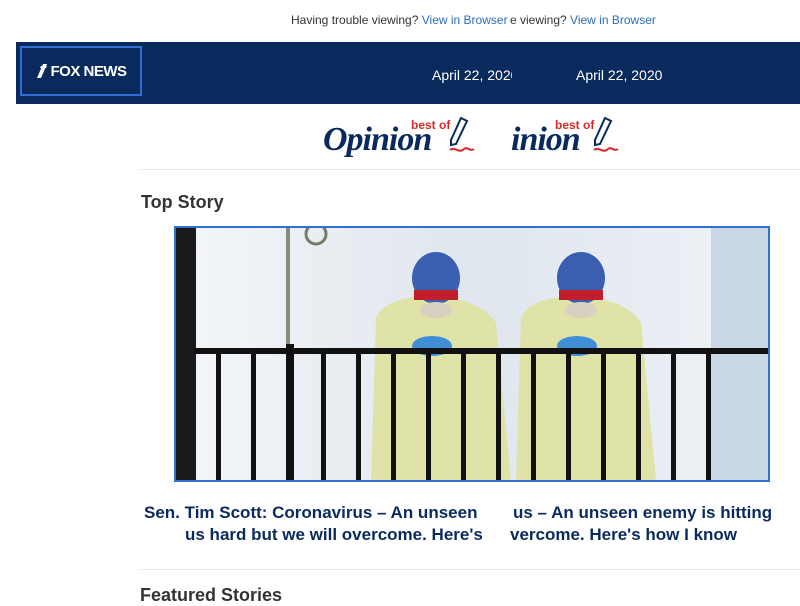 Image resolution: width=800 pixels, height=606 pixels. What do you see at coordinates (538, 20) in the screenshot?
I see `preheader-text-fragment: e viewing?` at bounding box center [538, 20].